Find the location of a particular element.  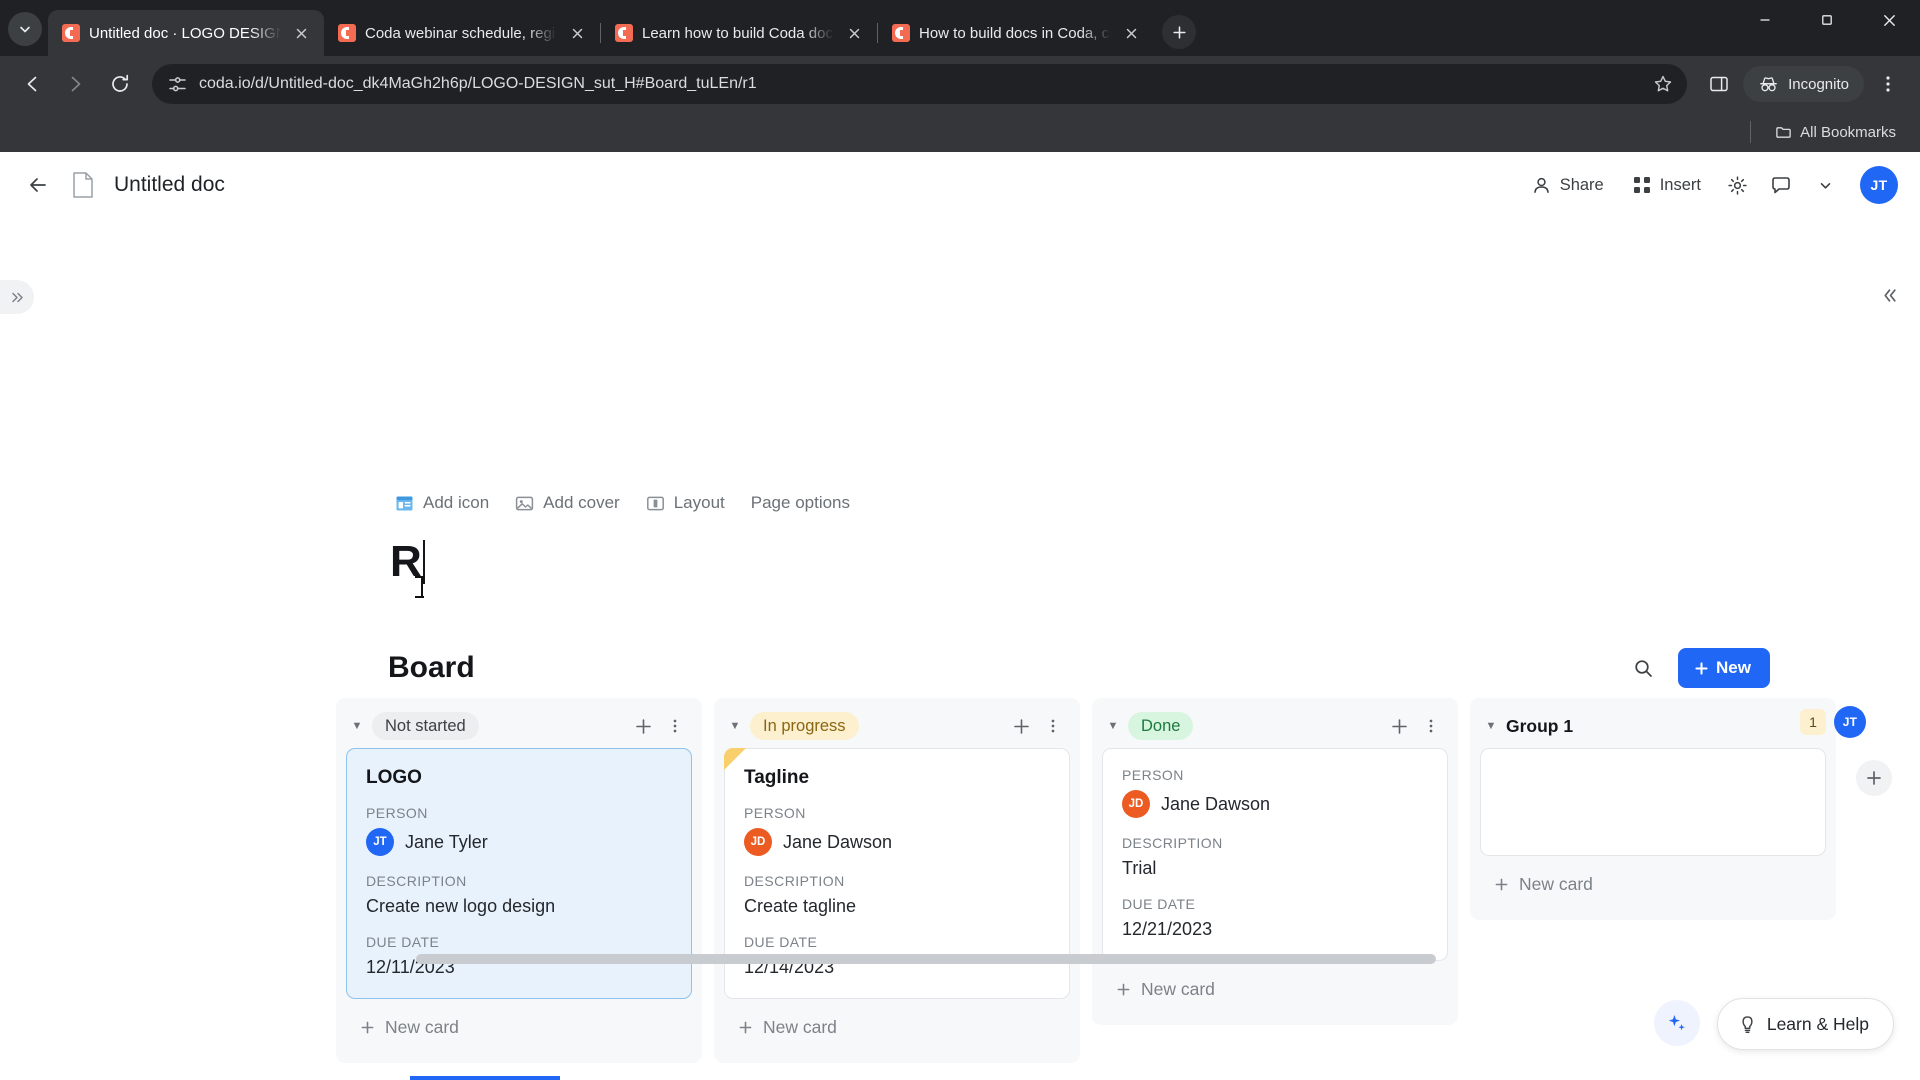

card-description-label: DESCRIPTION is located at coordinates (794, 881).